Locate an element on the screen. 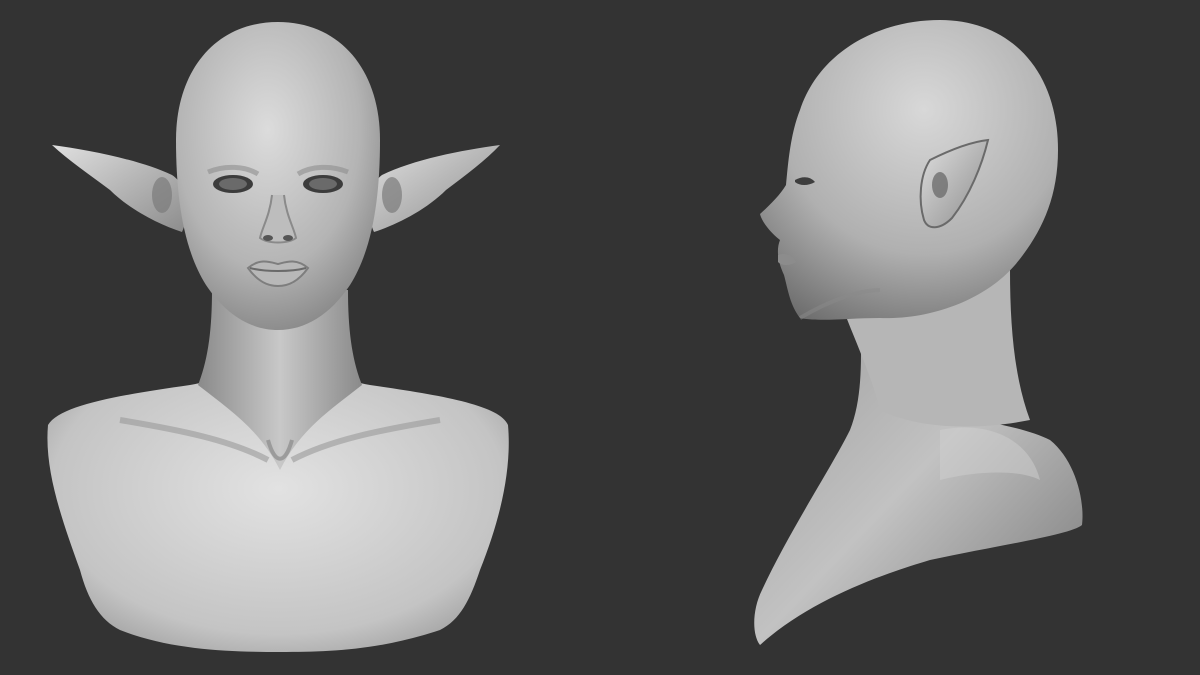 This screenshot has height=675, width=1200. side-head is located at coordinates (909, 170).